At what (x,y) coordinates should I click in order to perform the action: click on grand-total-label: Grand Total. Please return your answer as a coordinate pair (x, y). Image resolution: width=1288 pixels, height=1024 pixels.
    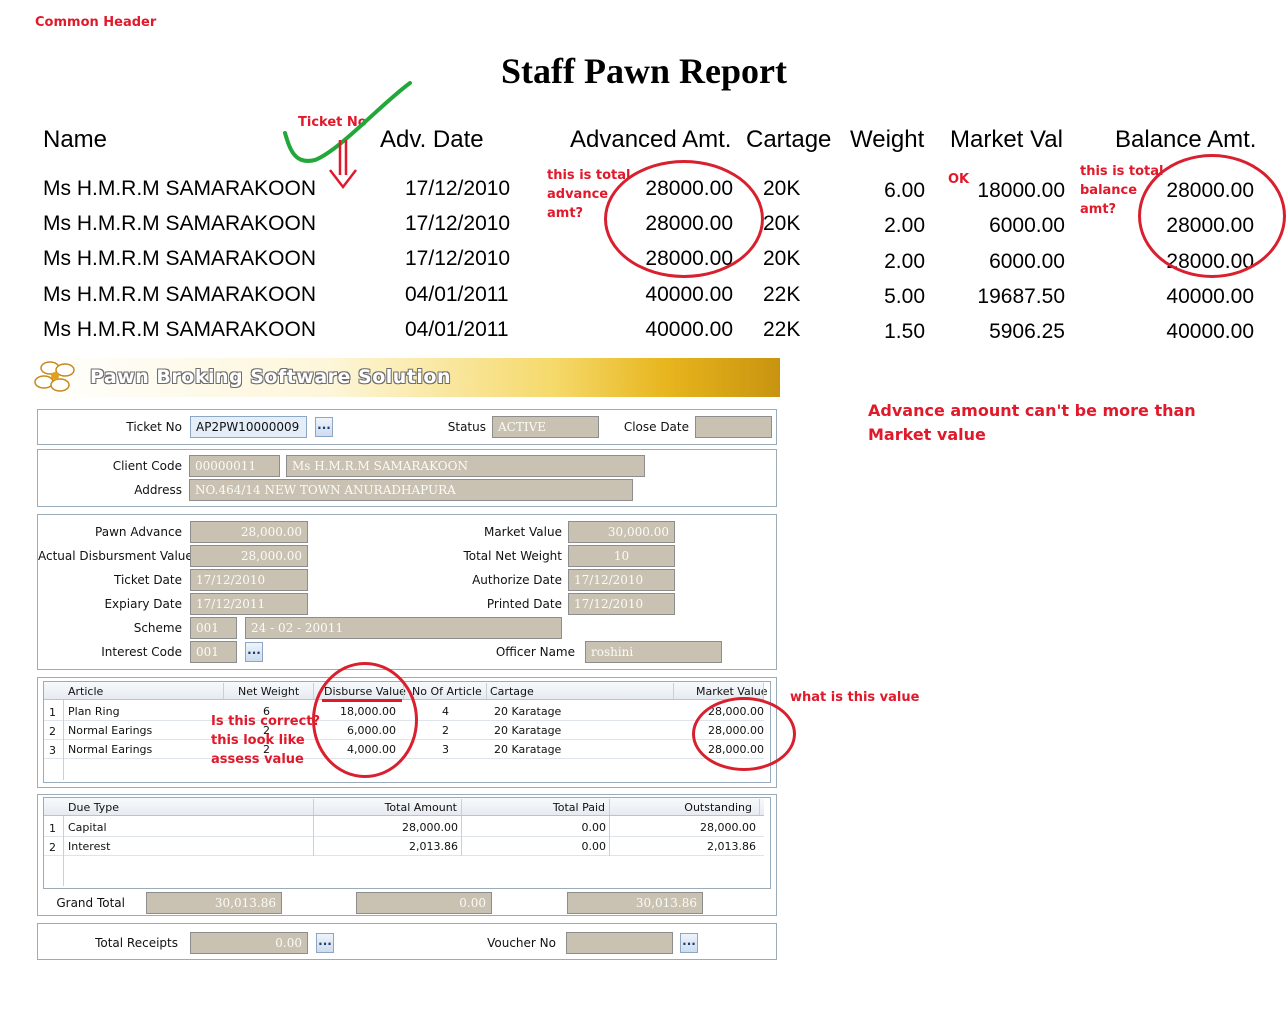
    Looking at the image, I should click on (90, 903).